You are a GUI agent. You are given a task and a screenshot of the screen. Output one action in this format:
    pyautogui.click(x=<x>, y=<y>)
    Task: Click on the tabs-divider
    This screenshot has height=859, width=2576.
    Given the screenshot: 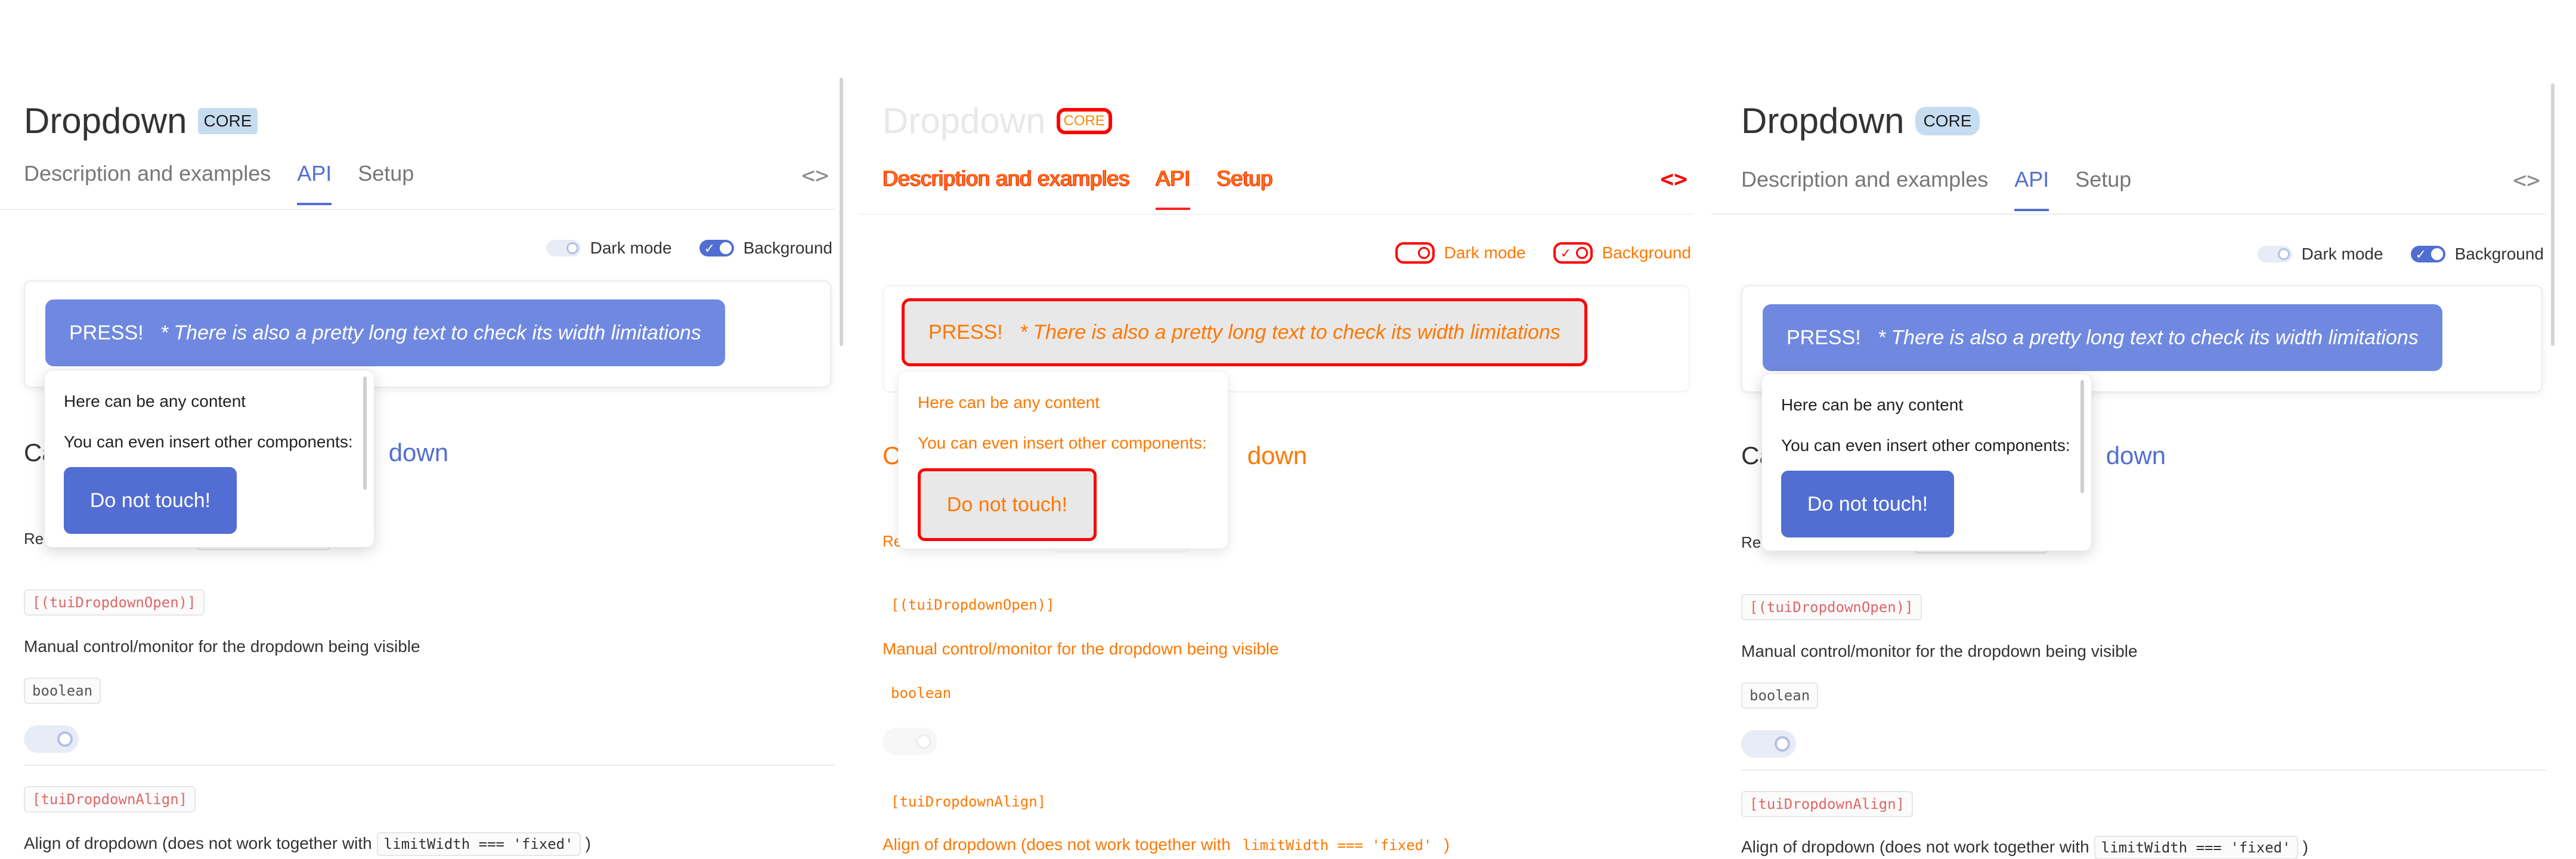 What is the action you would take?
    pyautogui.click(x=1276, y=214)
    